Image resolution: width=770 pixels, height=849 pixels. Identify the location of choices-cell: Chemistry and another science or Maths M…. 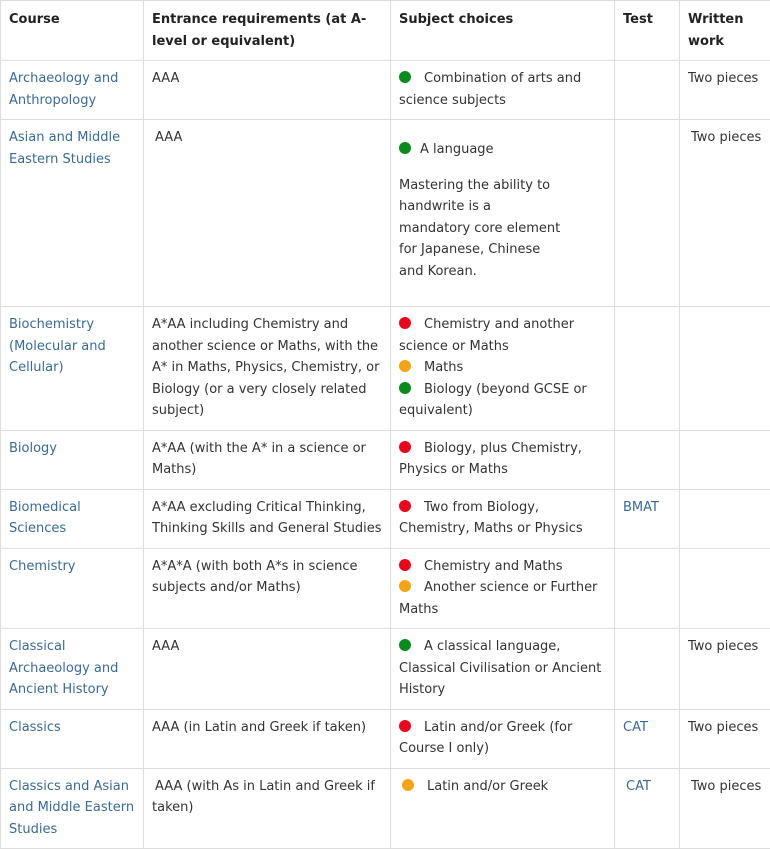
(503, 369).